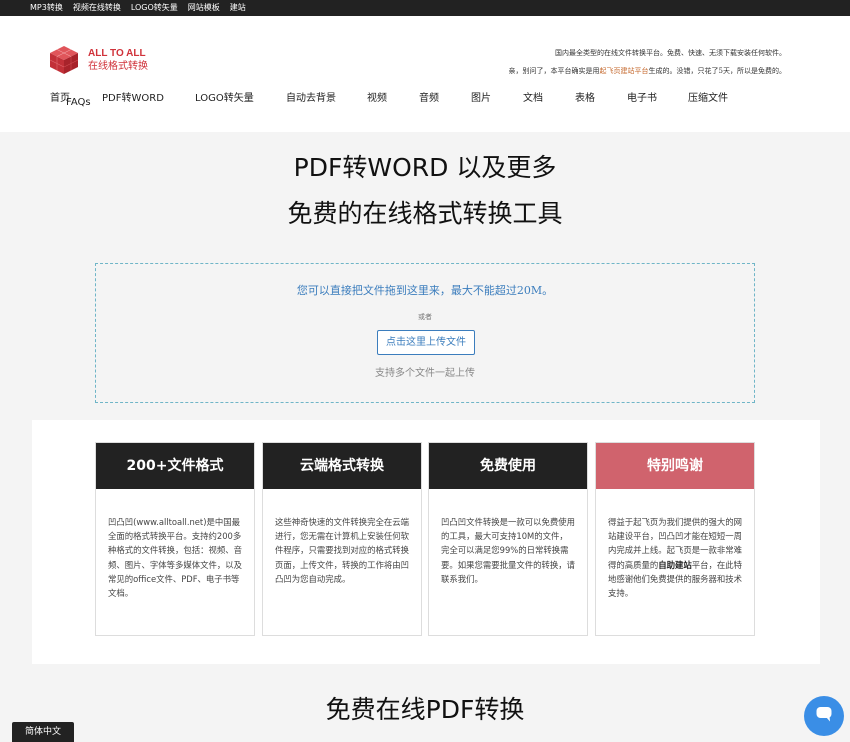  What do you see at coordinates (425, 8) in the screenshot?
I see `top-link-bar: MP3转换 视频在线转换 LOGO转矢量 网站模板 建站` at bounding box center [425, 8].